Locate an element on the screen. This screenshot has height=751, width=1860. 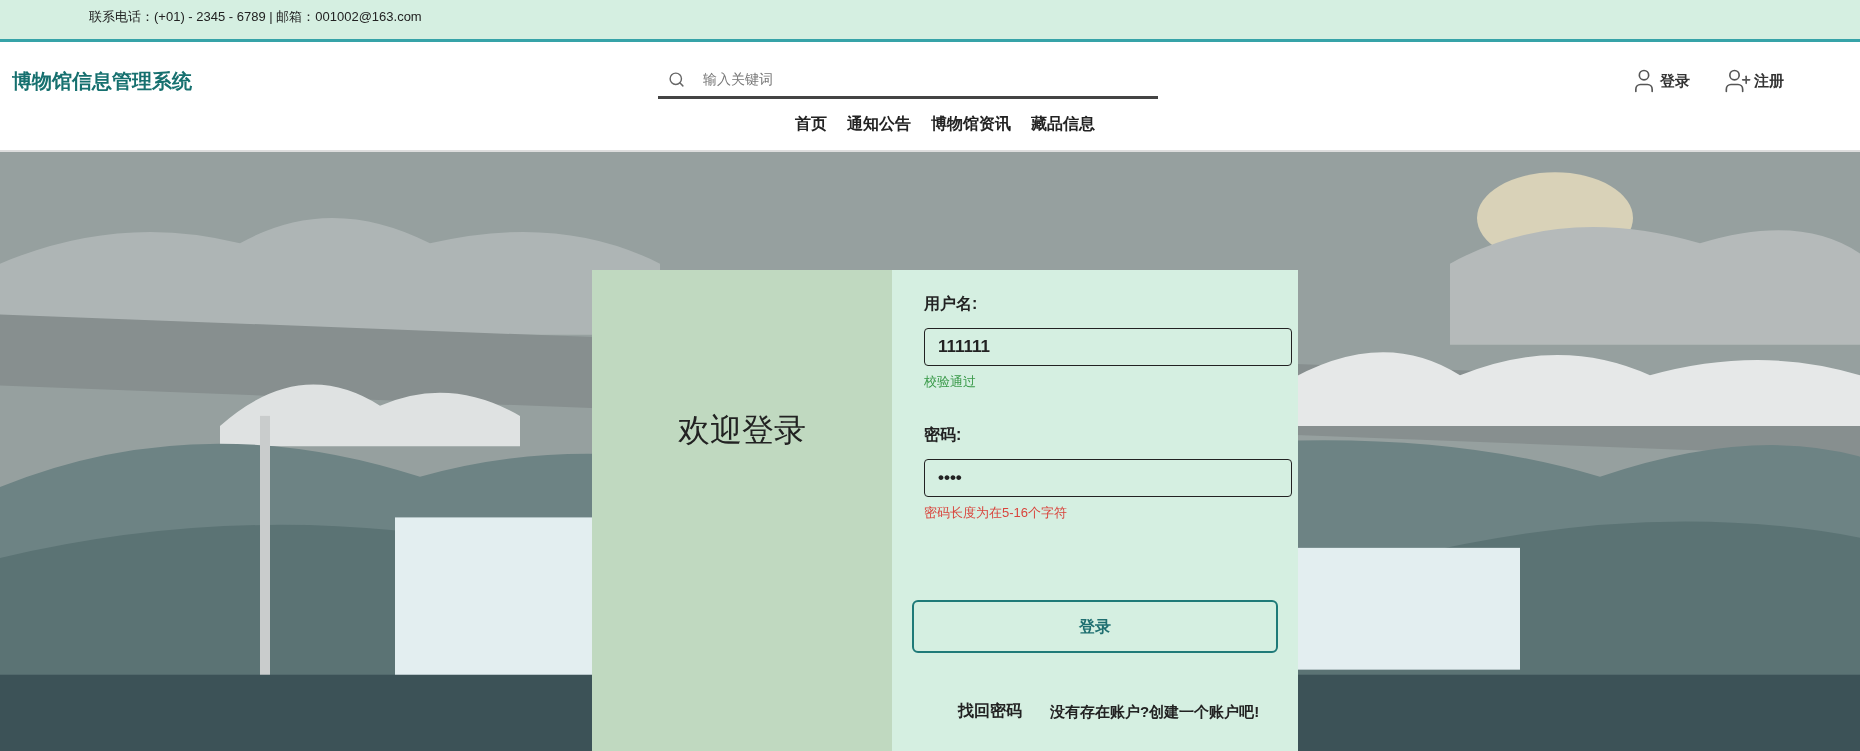
validation-message: 校验通过 is located at coordinates (950, 382).